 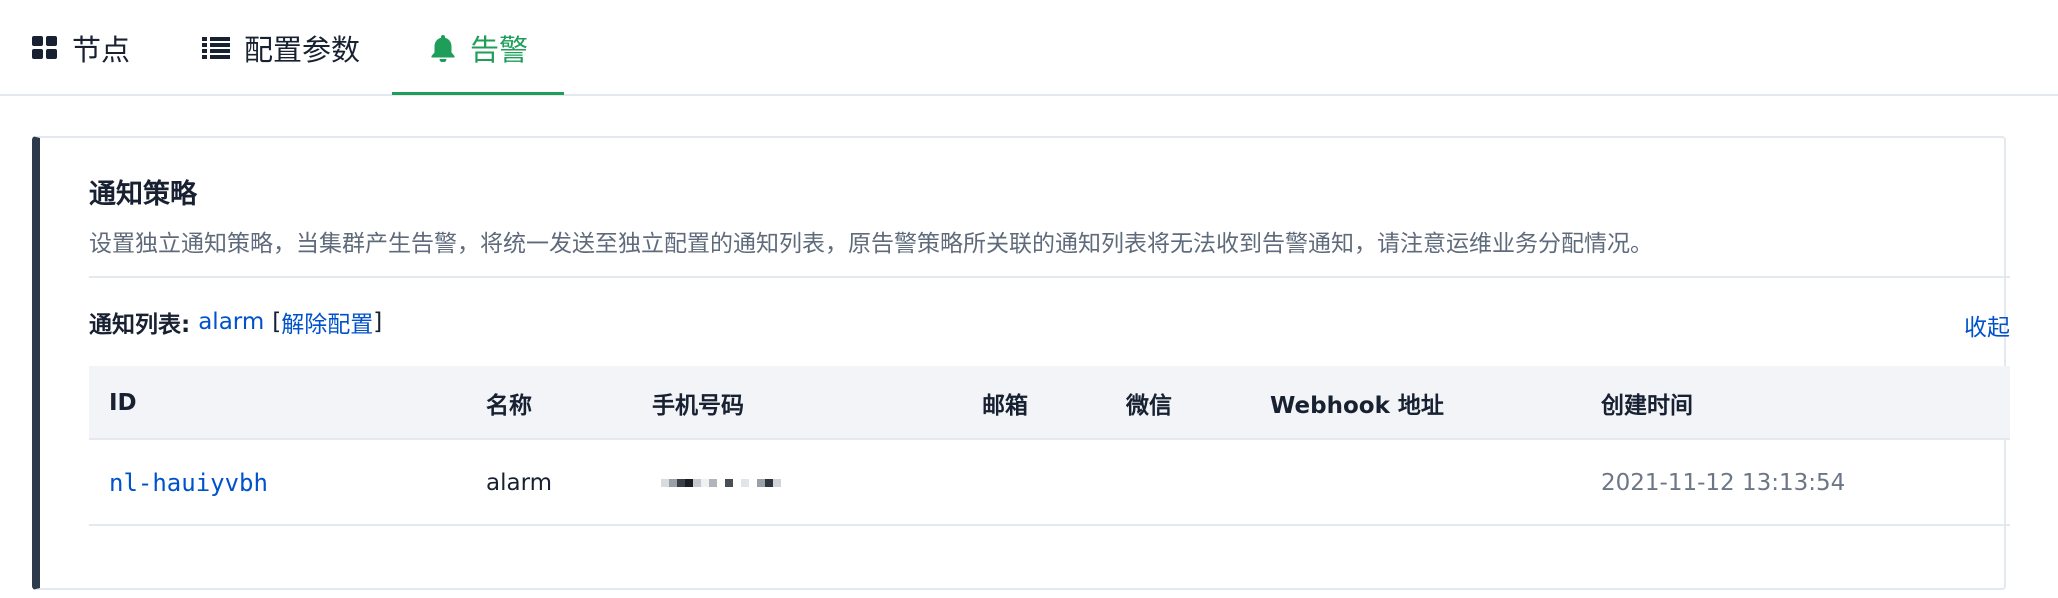 What do you see at coordinates (45, 48) in the screenshot?
I see `grid-icon` at bounding box center [45, 48].